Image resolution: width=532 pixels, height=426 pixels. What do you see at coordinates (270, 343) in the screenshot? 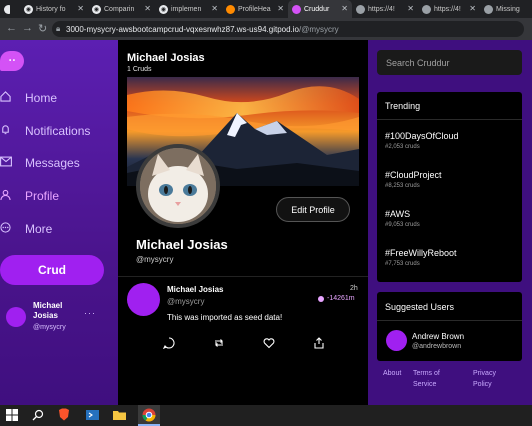
I see `like-icon` at bounding box center [270, 343].